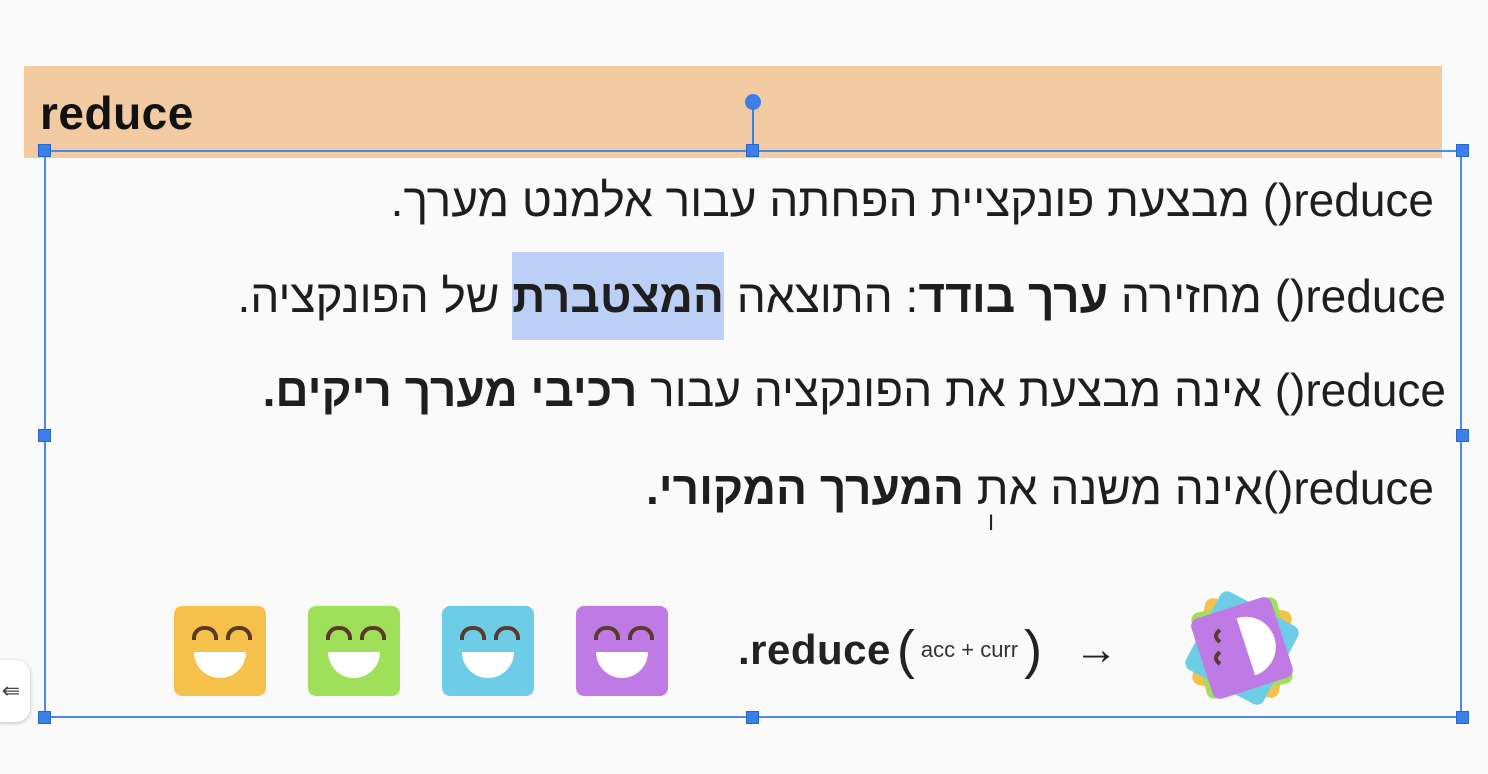 The image size is (1488, 774). What do you see at coordinates (618, 296) in the screenshot?
I see `text-run-highlighted: המצטברת` at bounding box center [618, 296].